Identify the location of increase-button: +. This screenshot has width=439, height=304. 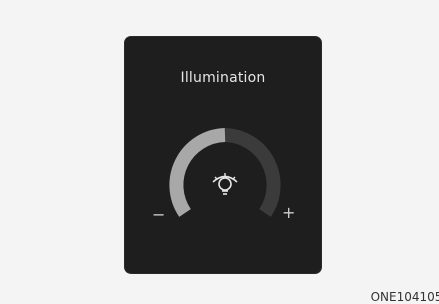
(288, 213).